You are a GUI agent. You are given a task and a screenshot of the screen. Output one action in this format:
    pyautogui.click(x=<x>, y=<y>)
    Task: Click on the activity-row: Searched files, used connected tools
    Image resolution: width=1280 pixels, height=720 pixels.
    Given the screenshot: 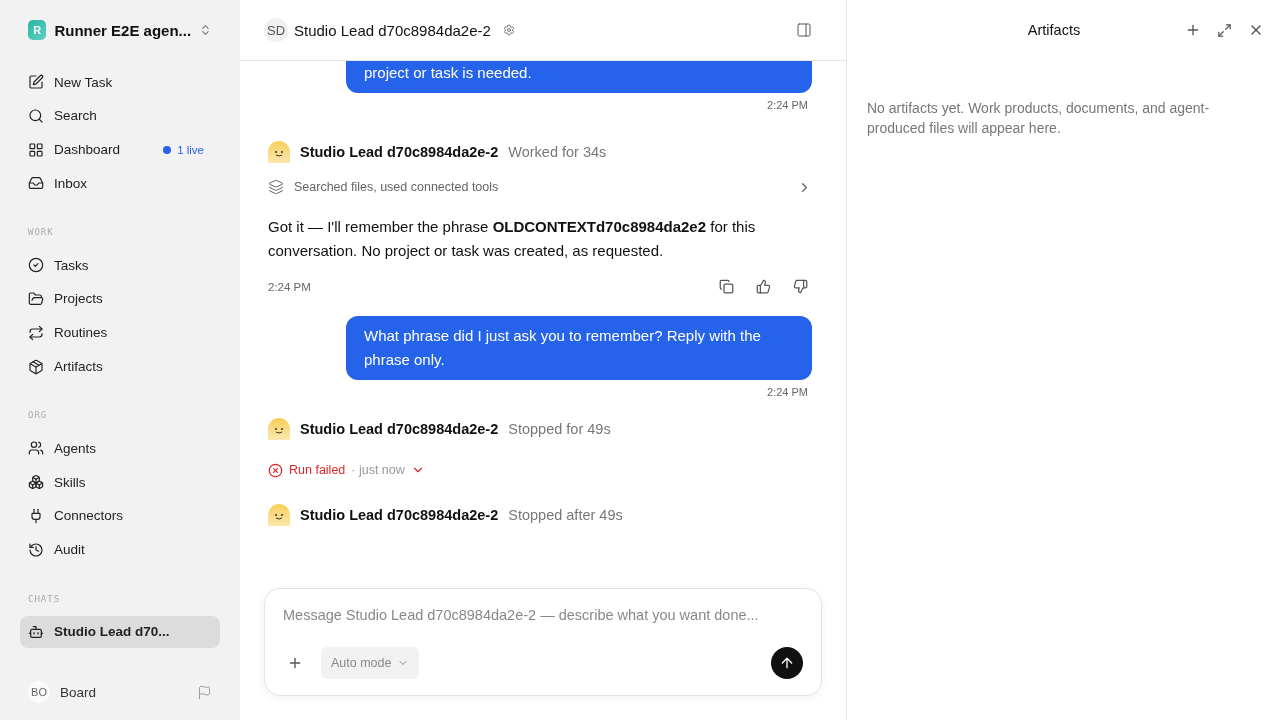 What is the action you would take?
    pyautogui.click(x=540, y=187)
    